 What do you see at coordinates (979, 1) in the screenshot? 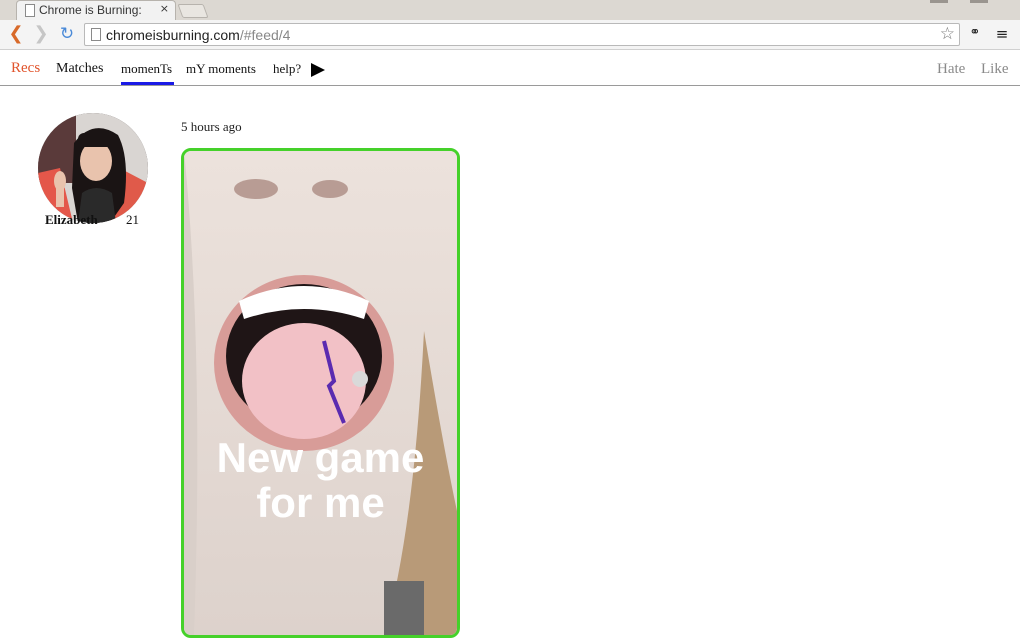
I see `close-window-button` at bounding box center [979, 1].